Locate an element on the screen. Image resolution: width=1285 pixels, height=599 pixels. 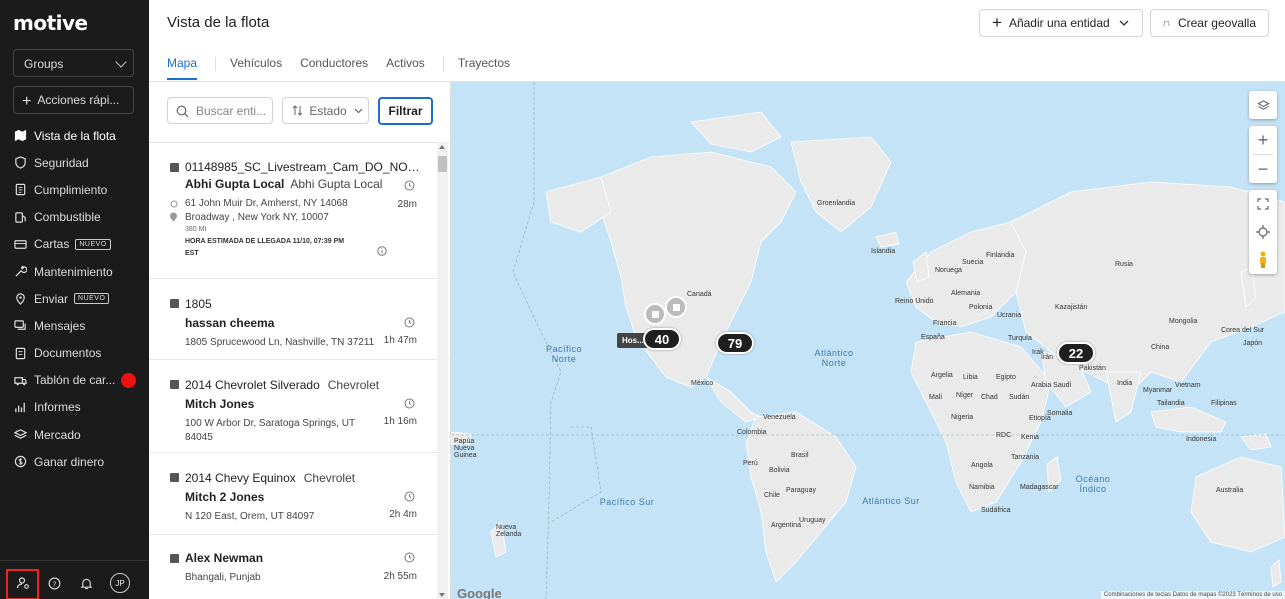
zoom-out-icon: − is located at coordinates (1263, 169).